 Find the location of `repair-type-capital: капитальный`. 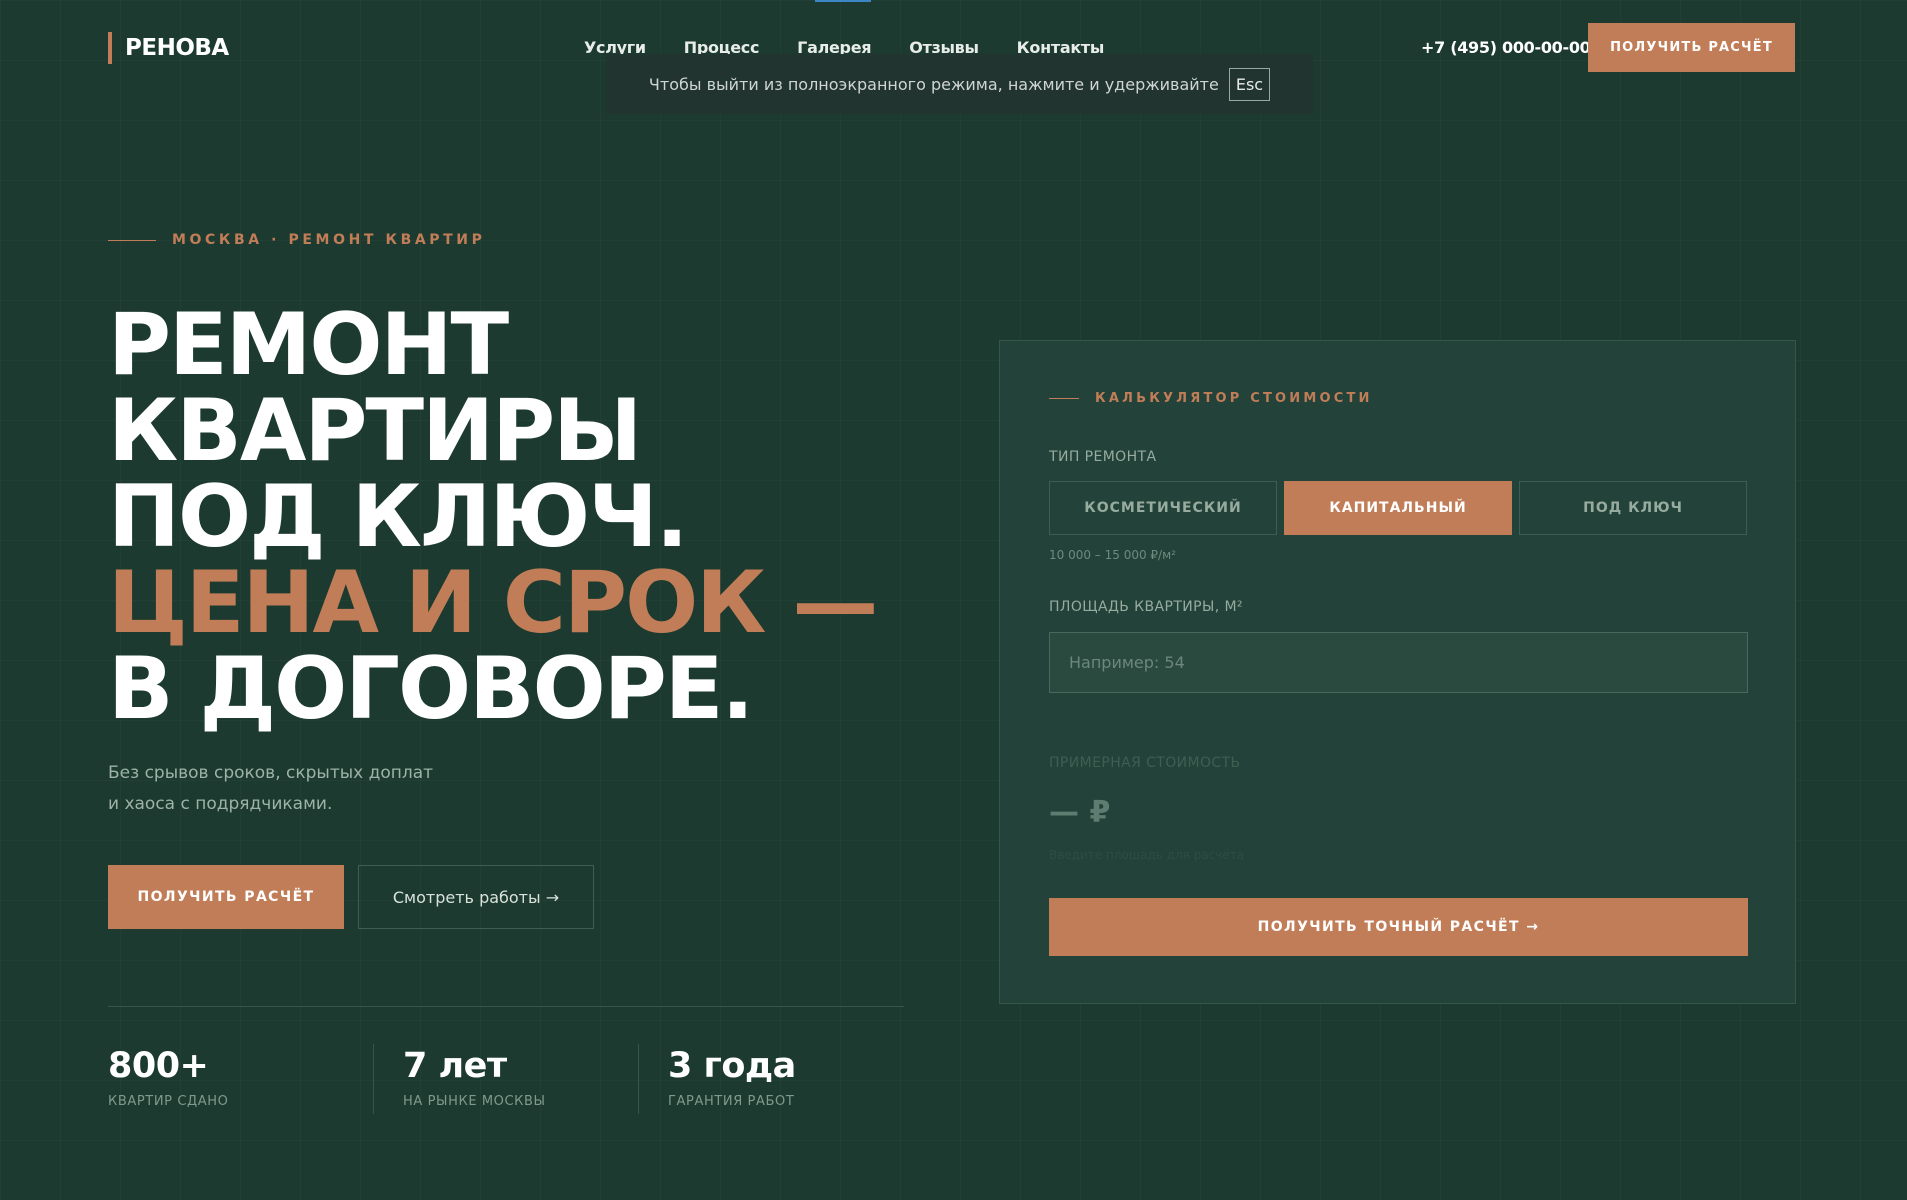

repair-type-capital: капитальный is located at coordinates (1398, 508).